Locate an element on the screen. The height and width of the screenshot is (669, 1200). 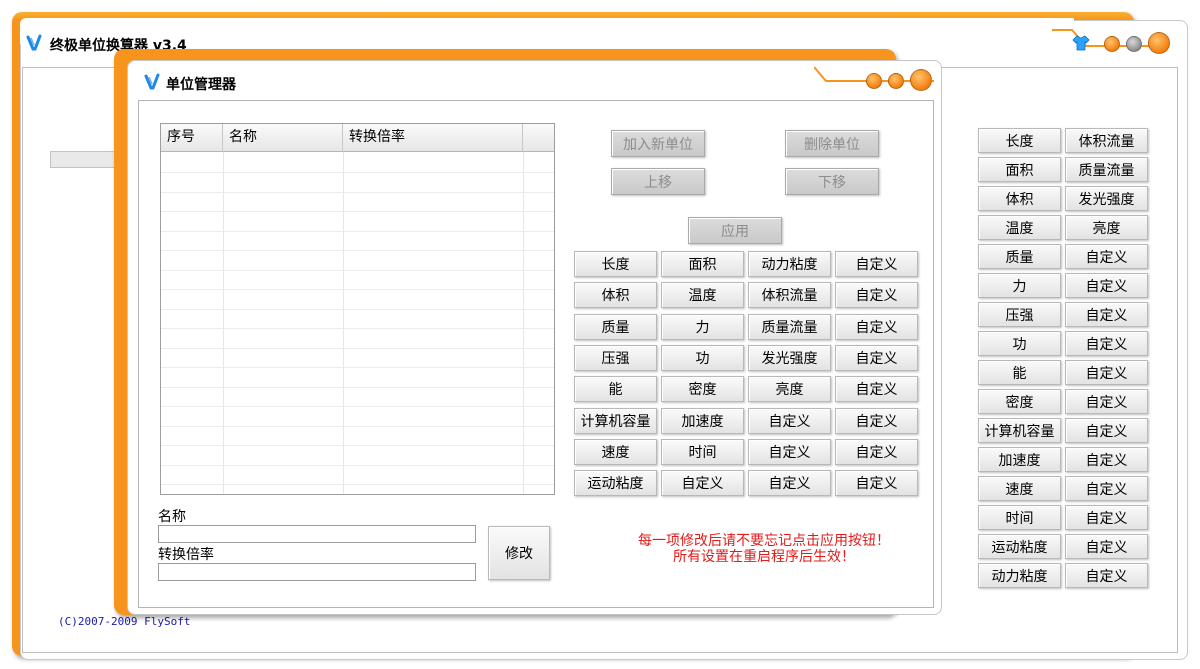
category-button: 亮度 is located at coordinates (789, 389).